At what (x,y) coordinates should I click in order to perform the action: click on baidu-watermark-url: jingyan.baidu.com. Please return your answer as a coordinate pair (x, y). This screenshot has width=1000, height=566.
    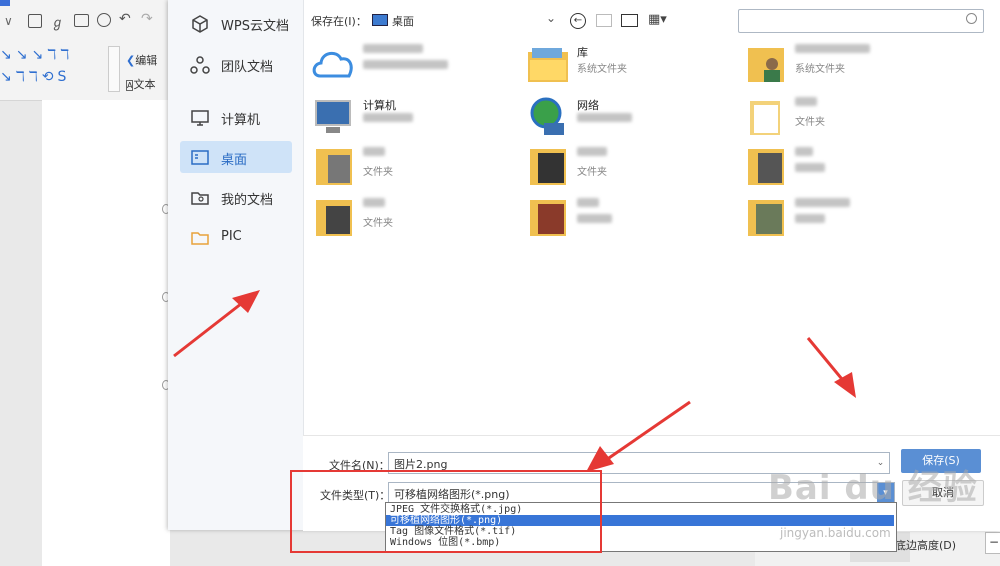
    Looking at the image, I should click on (835, 533).